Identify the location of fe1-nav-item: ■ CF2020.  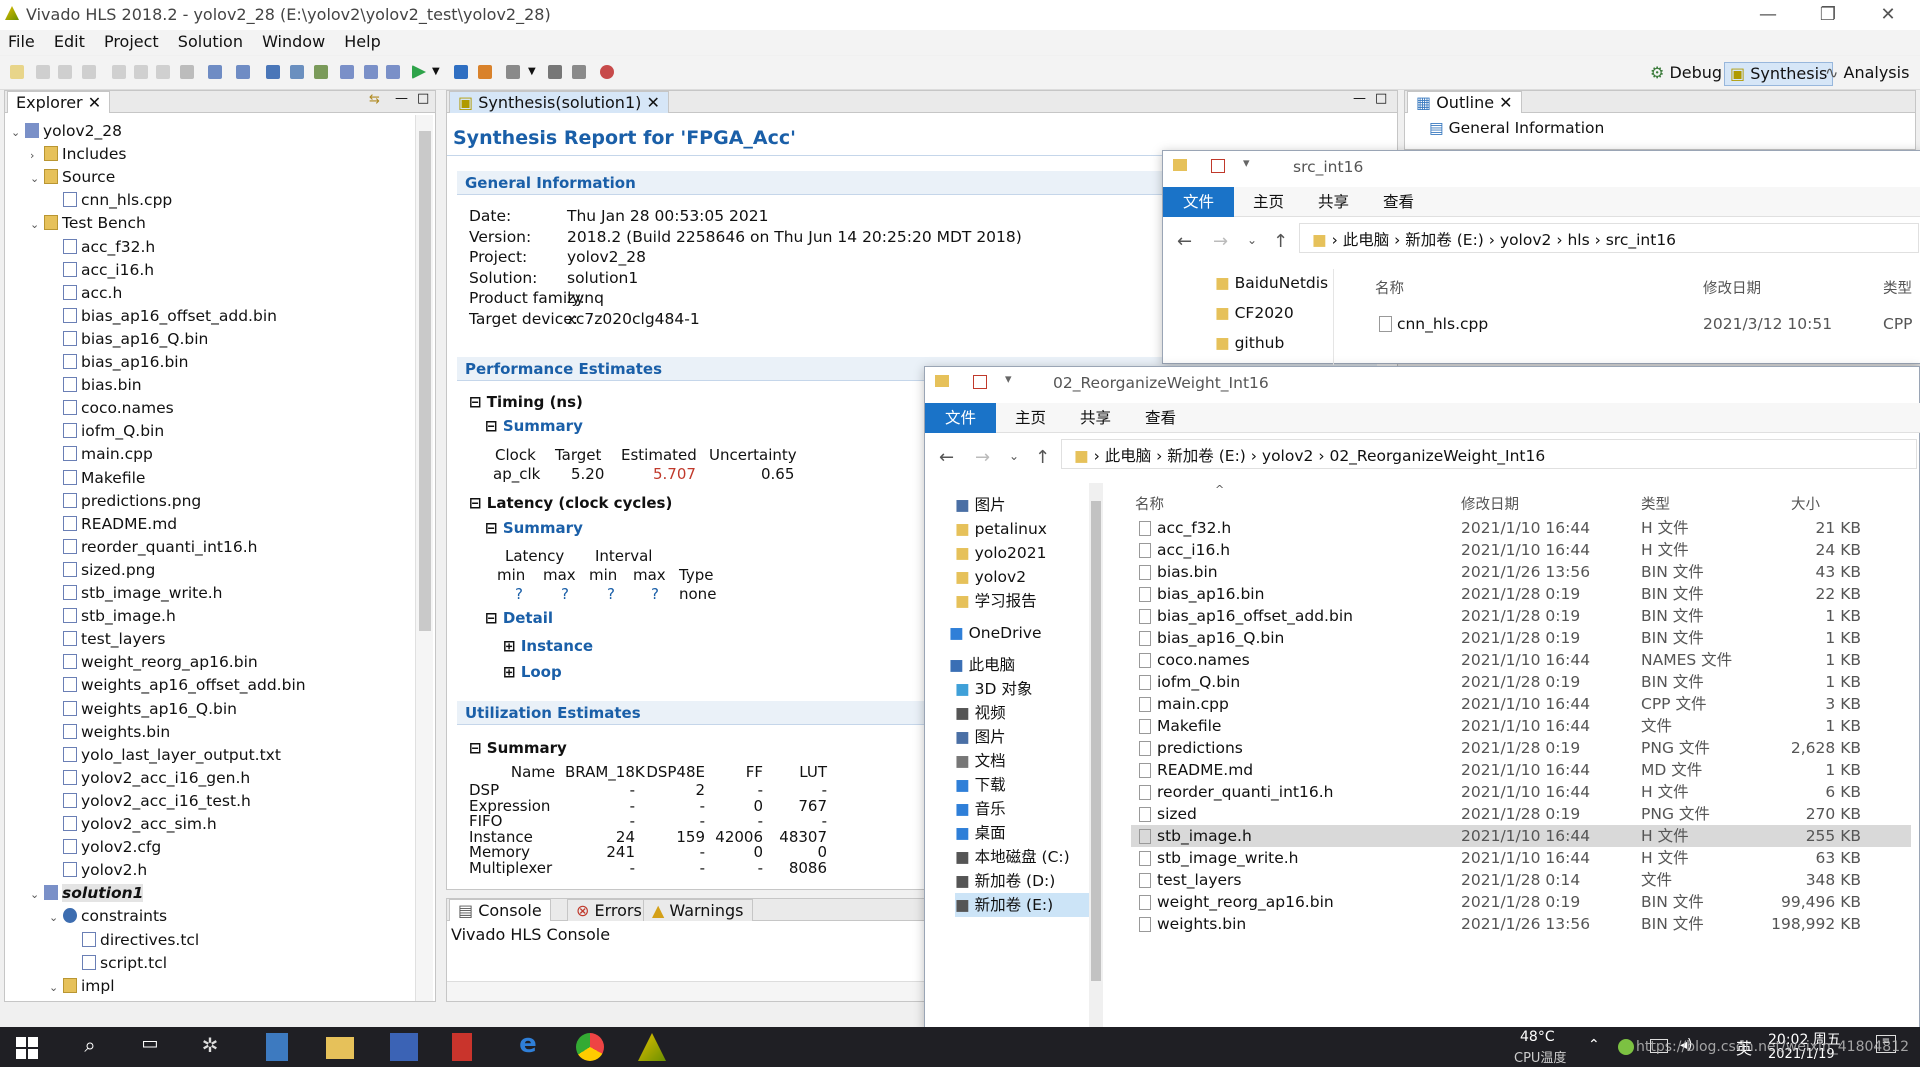
(1254, 313).